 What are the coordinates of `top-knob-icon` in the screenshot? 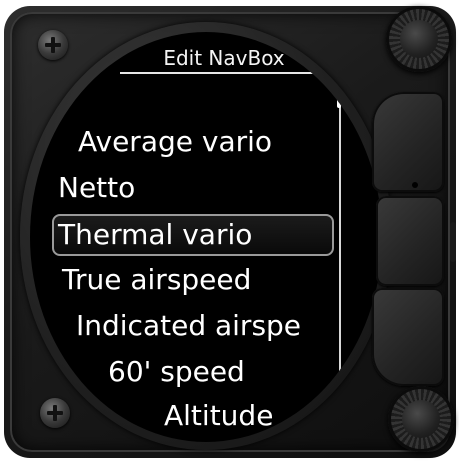 It's located at (419, 39).